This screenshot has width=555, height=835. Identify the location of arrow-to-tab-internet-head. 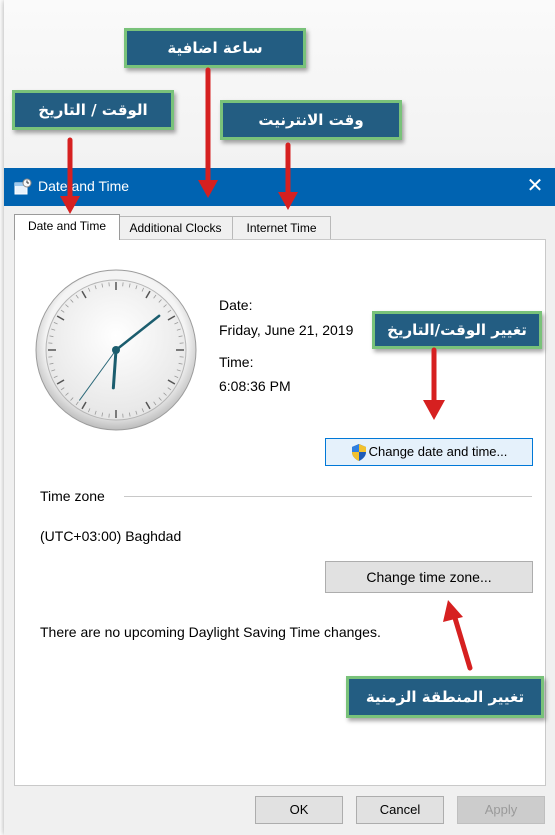
(288, 201).